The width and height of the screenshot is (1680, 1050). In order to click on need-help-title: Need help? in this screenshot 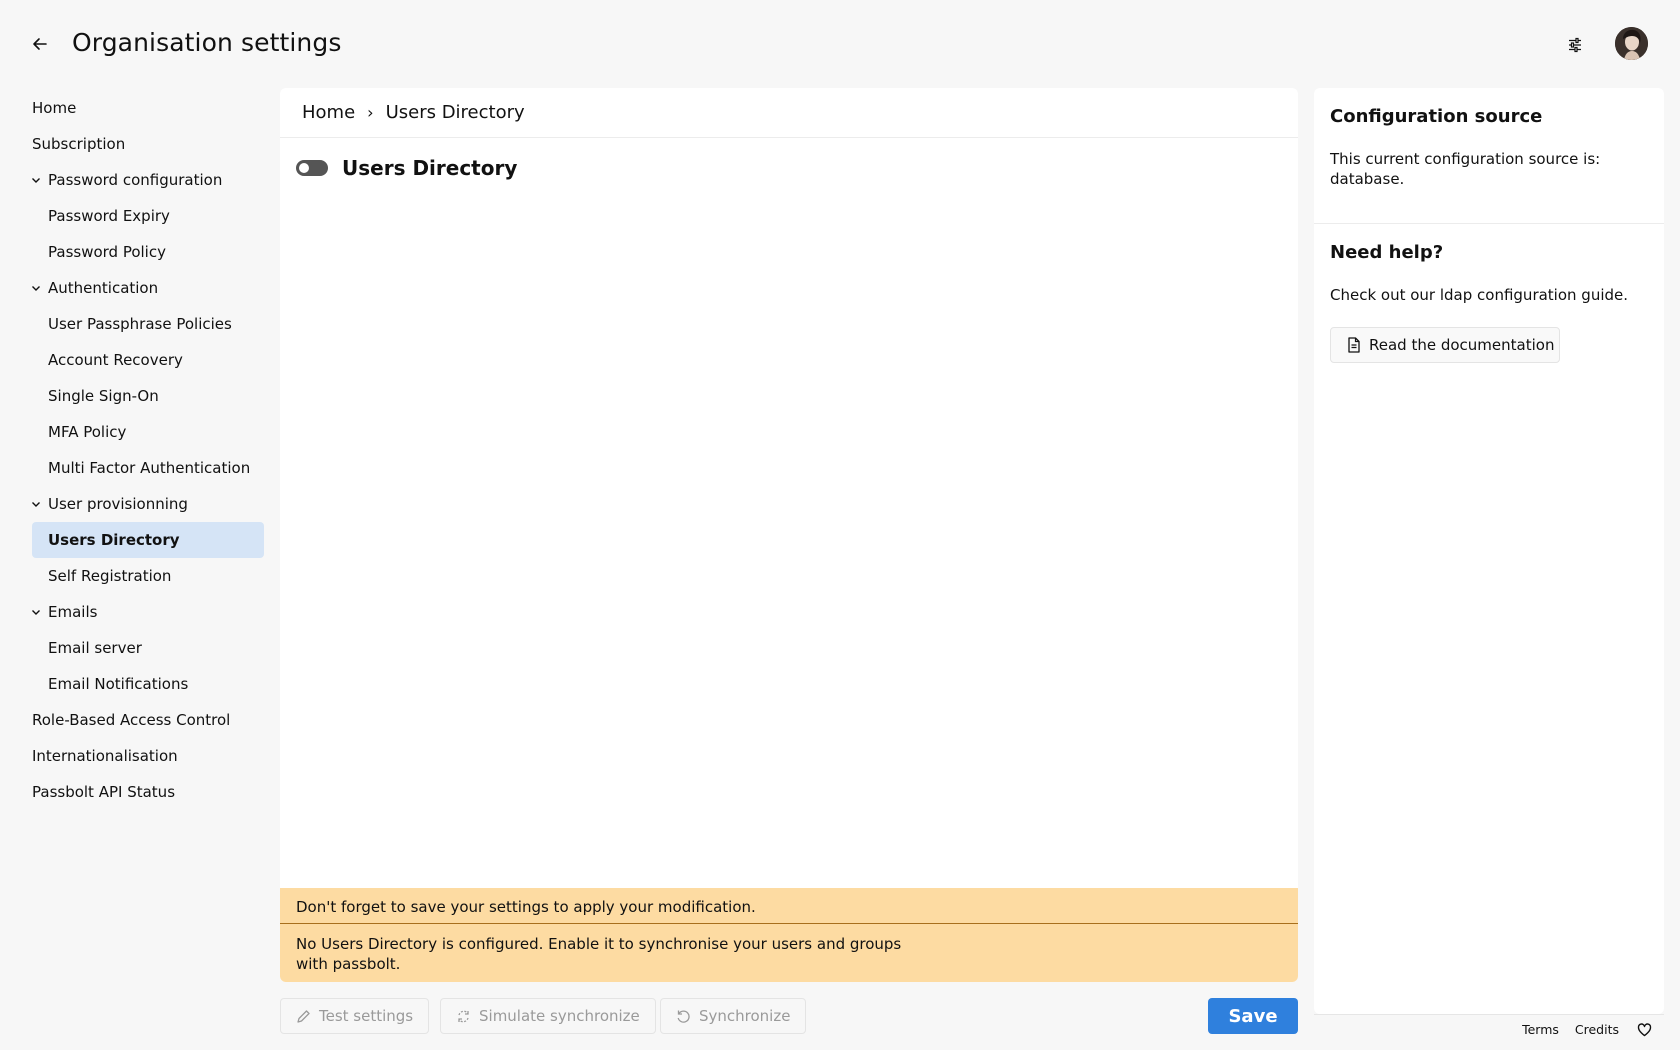, I will do `click(1387, 252)`.